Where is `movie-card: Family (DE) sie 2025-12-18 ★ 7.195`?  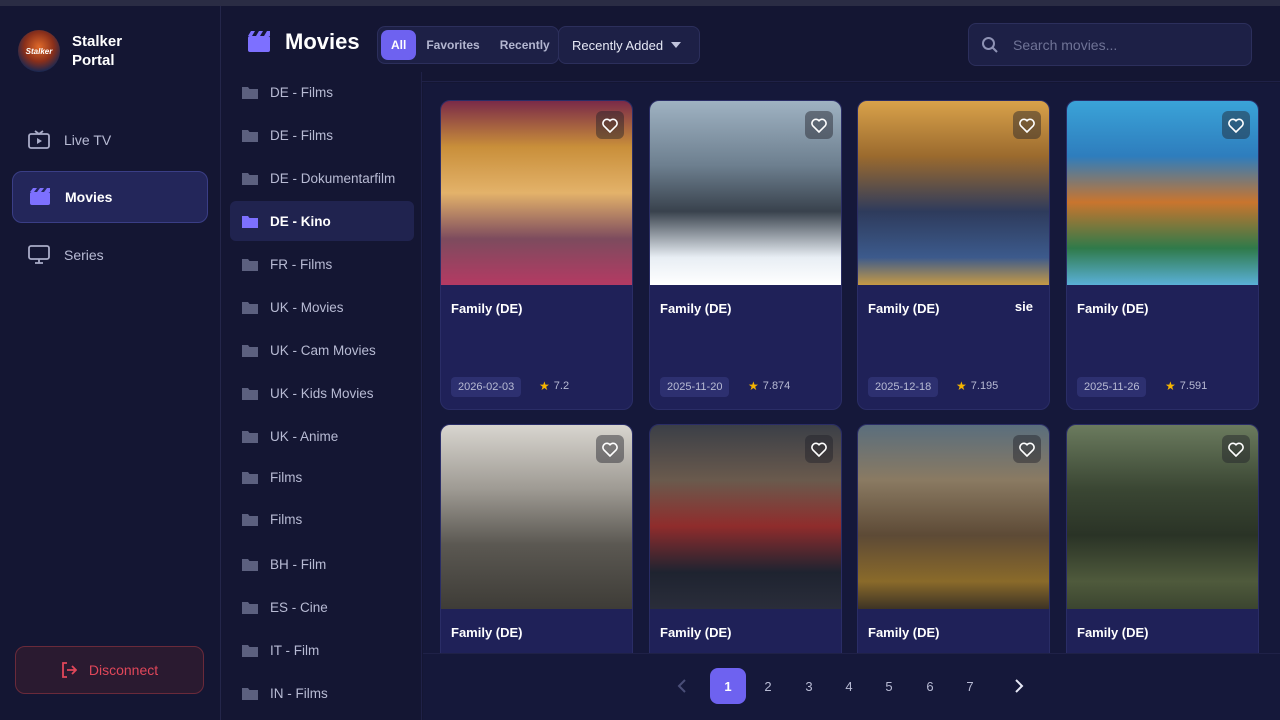
movie-card: Family (DE) sie 2025-12-18 ★ 7.195 is located at coordinates (953, 255).